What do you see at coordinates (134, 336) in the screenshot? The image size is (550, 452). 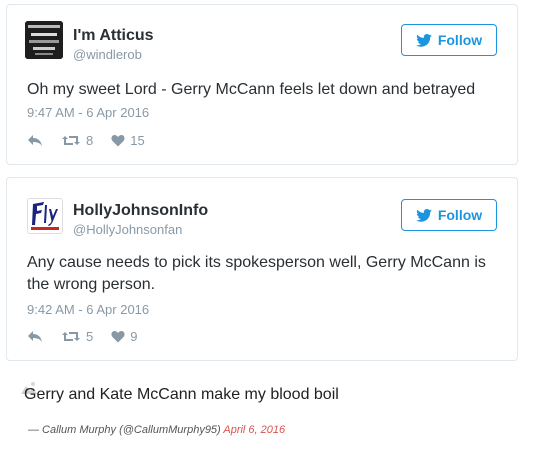 I see `like-count: 9` at bounding box center [134, 336].